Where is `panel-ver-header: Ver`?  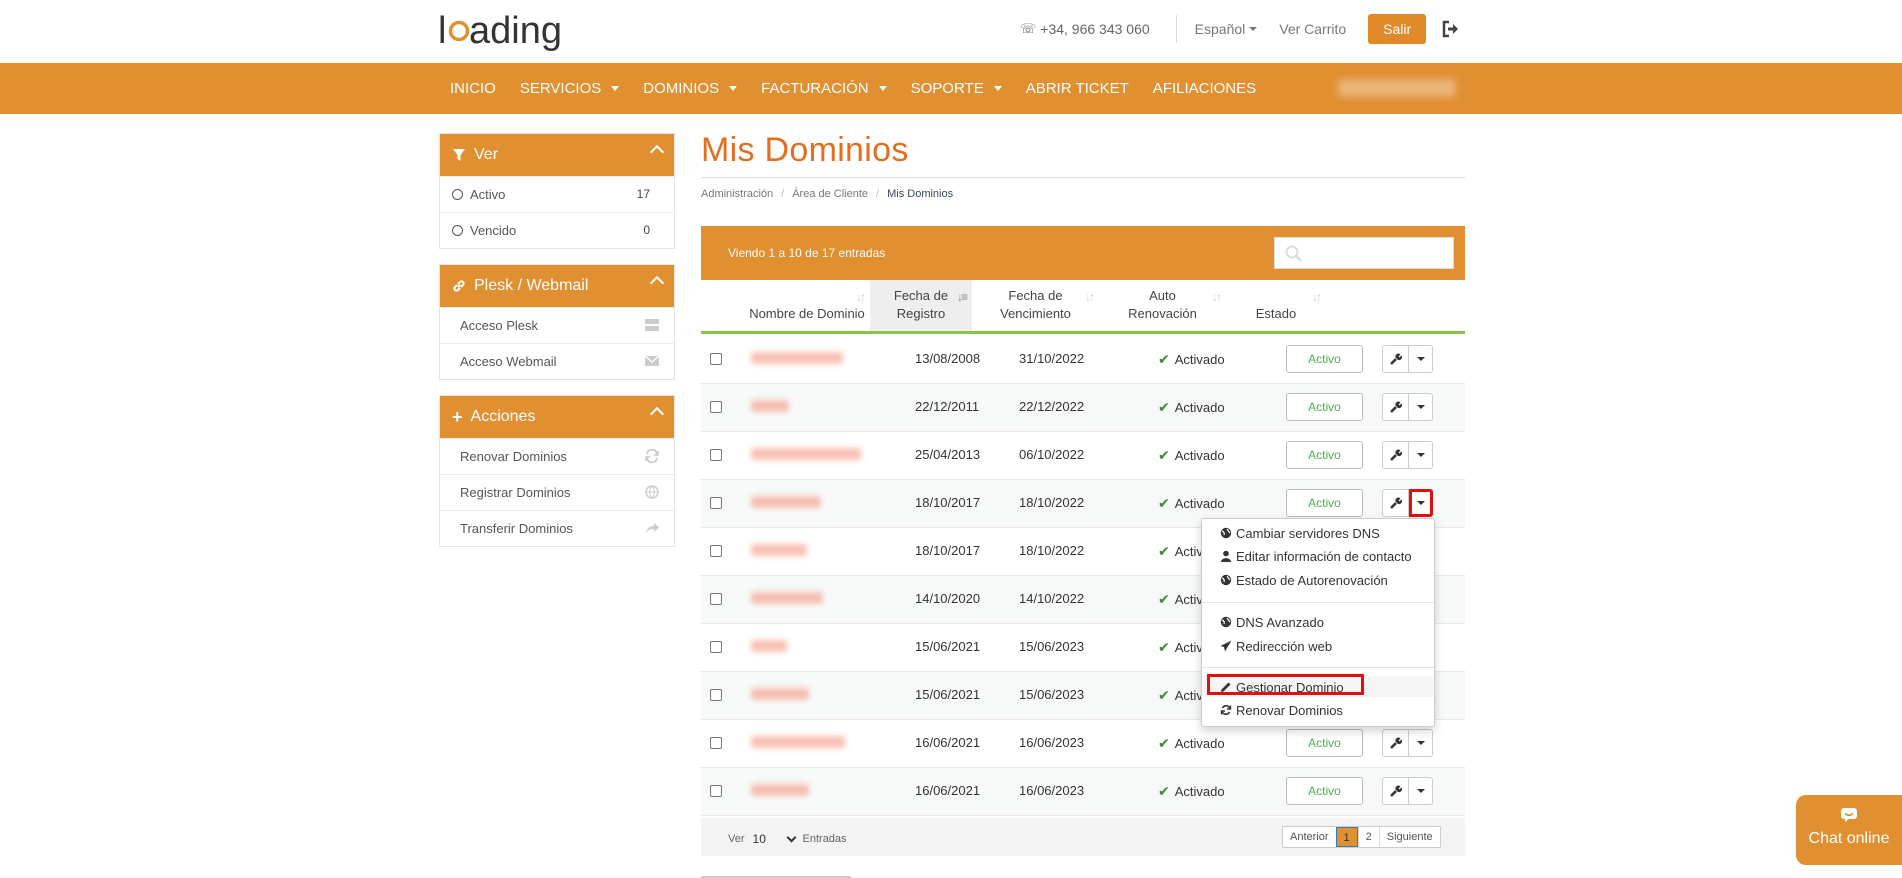
panel-ver-header: Ver is located at coordinates (557, 155).